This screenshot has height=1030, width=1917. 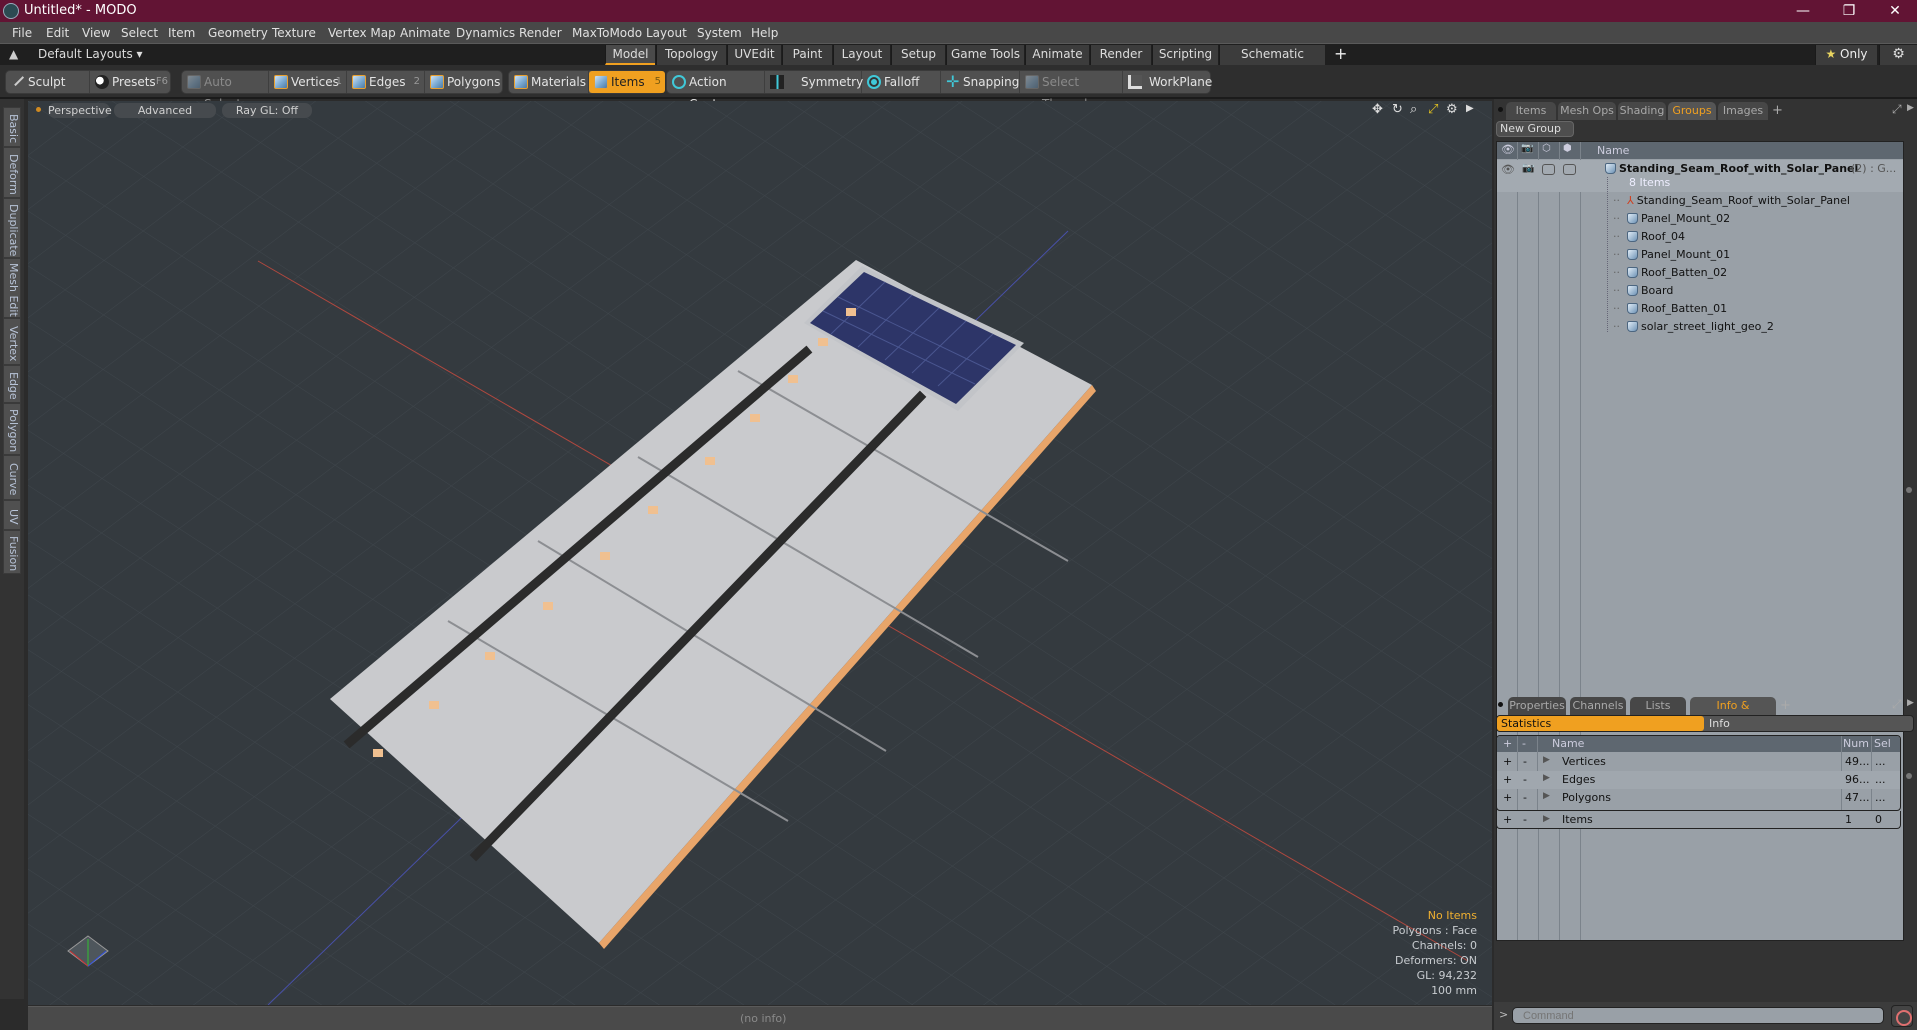 I want to click on group-item-row: ·· Board, so click(x=1700, y=291).